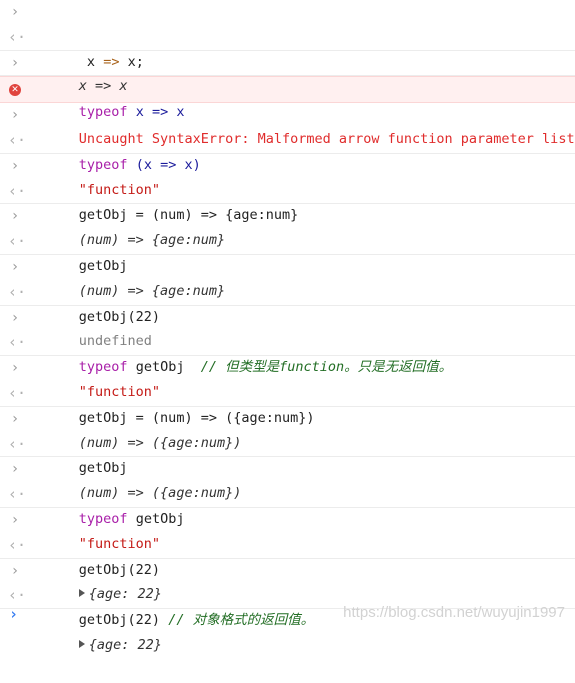 The image size is (575, 683). What do you see at coordinates (287, 341) in the screenshot?
I see `input-line: › typeof getObj // 但类型是function。只是无返回值。` at bounding box center [287, 341].